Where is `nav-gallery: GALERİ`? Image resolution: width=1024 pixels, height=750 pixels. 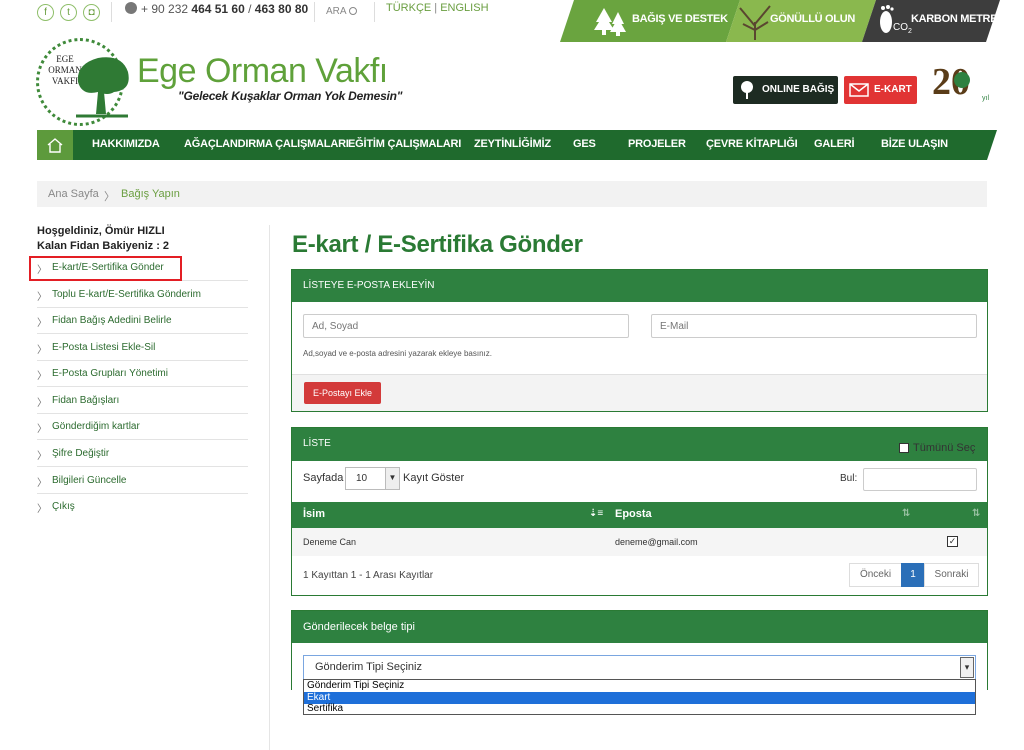
nav-gallery: GALERİ is located at coordinates (834, 144).